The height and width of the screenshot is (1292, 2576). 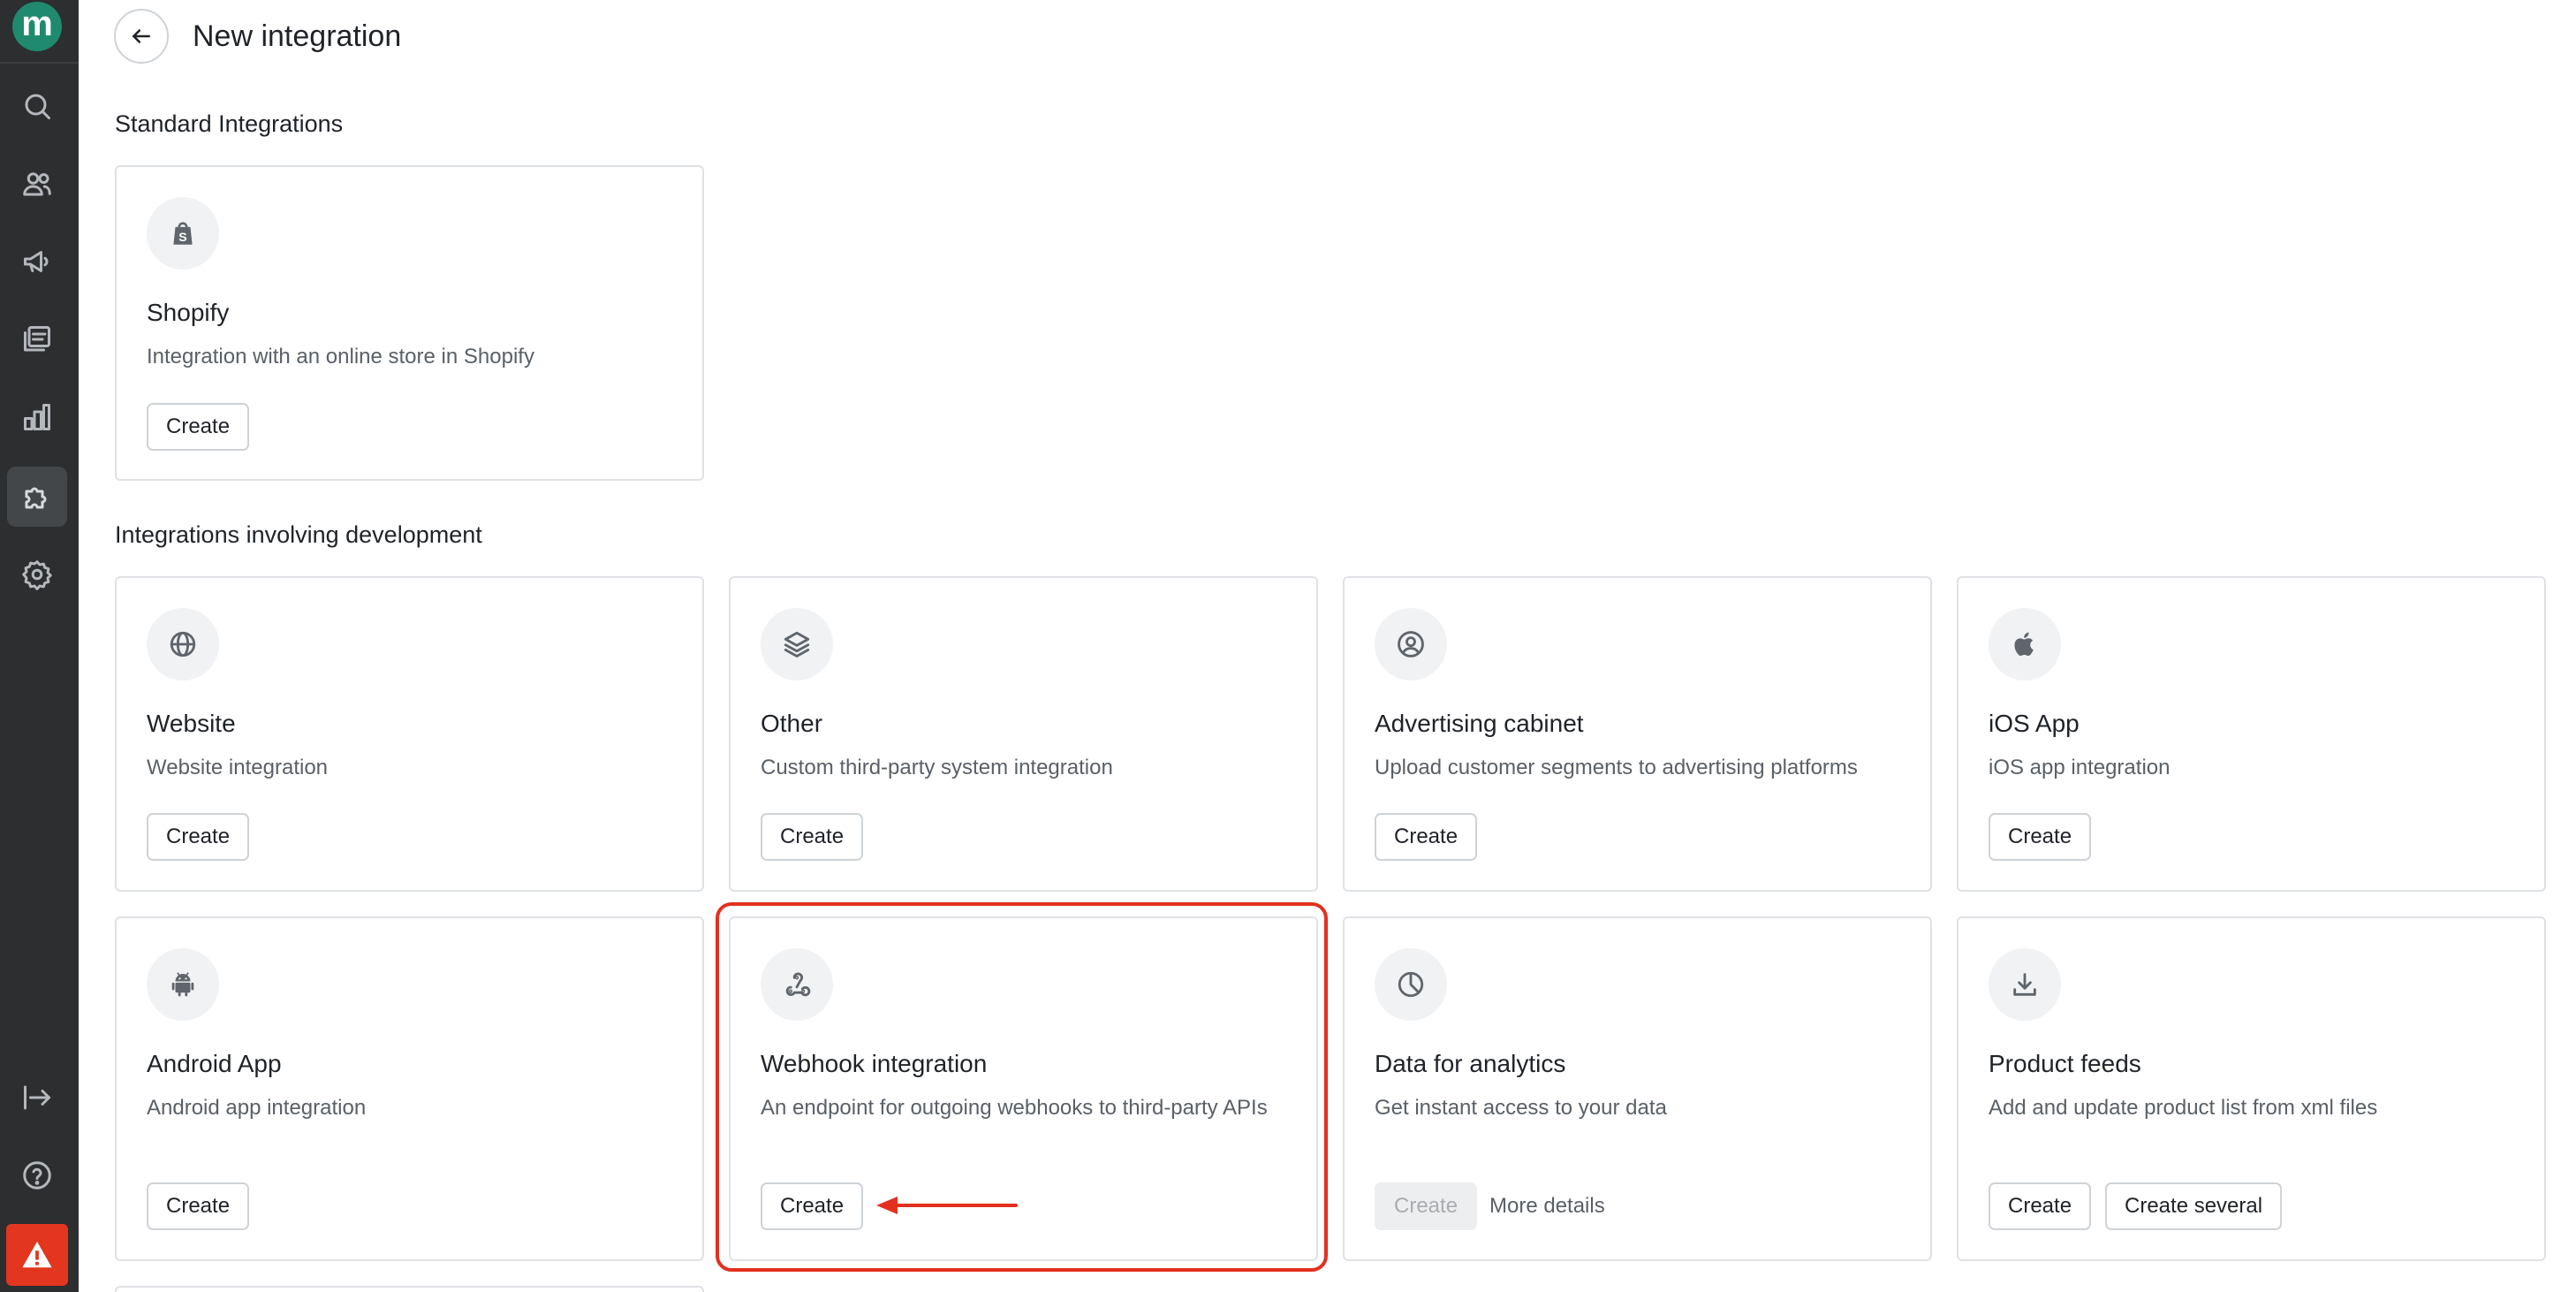 I want to click on card-title: Website, so click(x=192, y=723).